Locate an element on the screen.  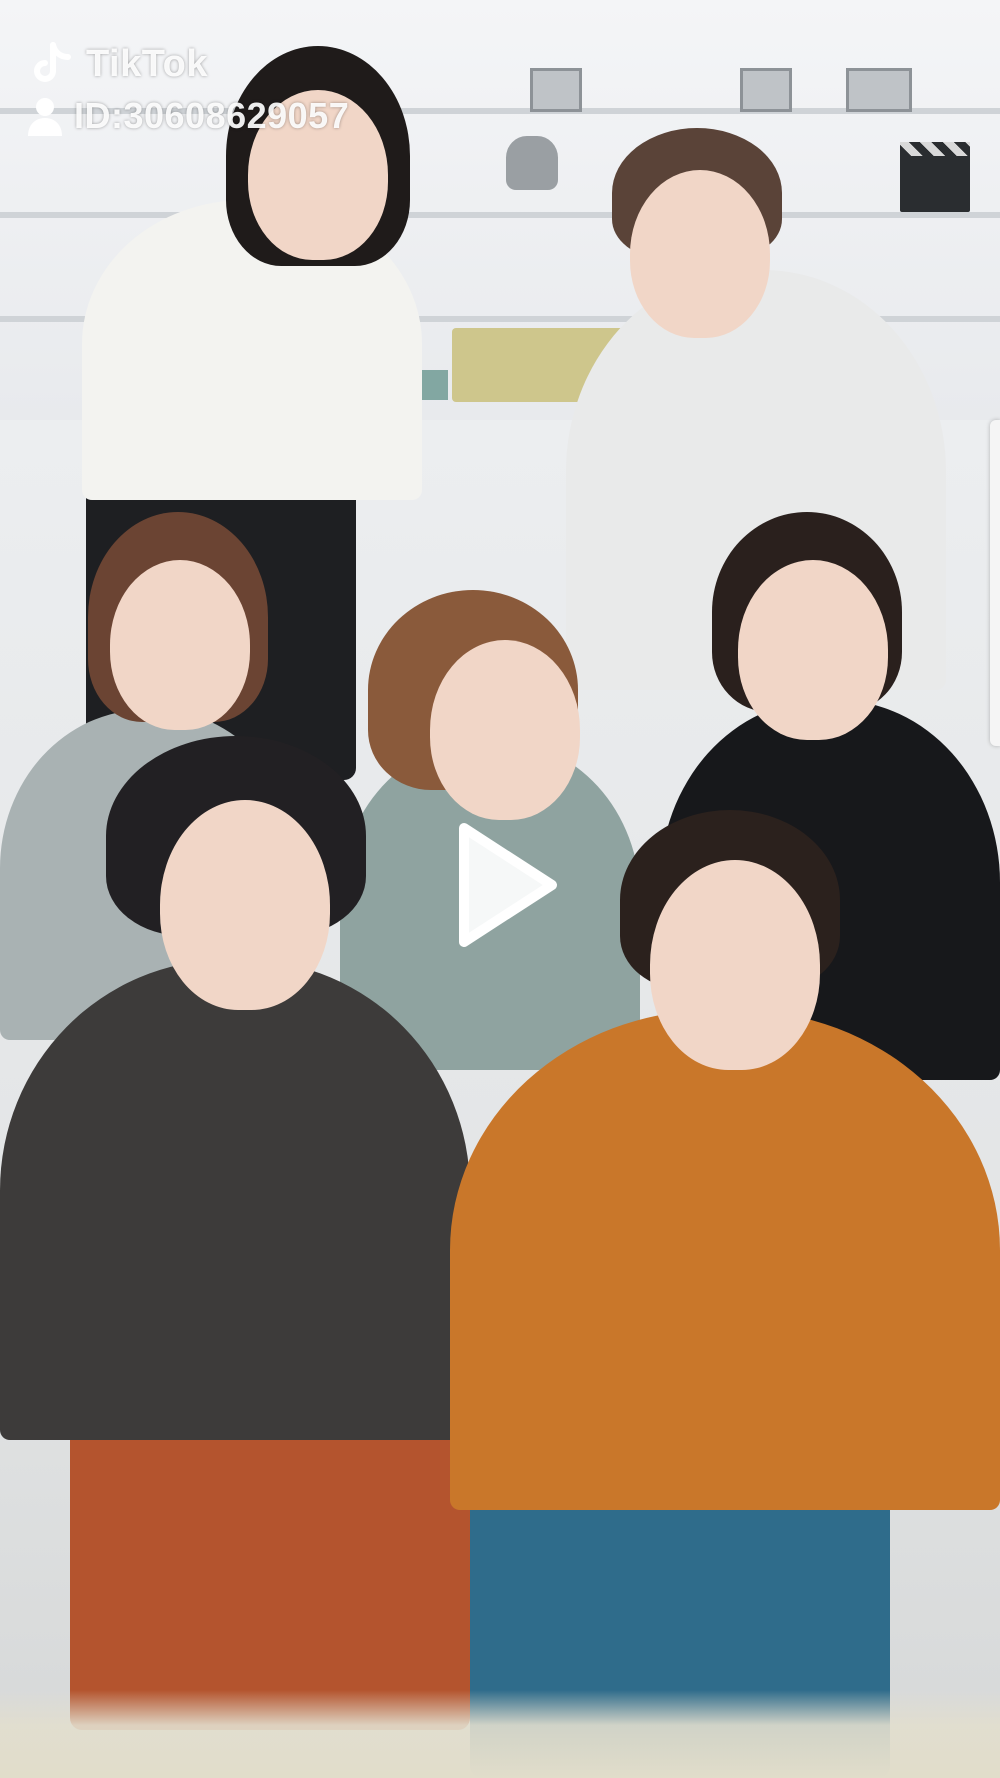
play-button is located at coordinates (507, 885).